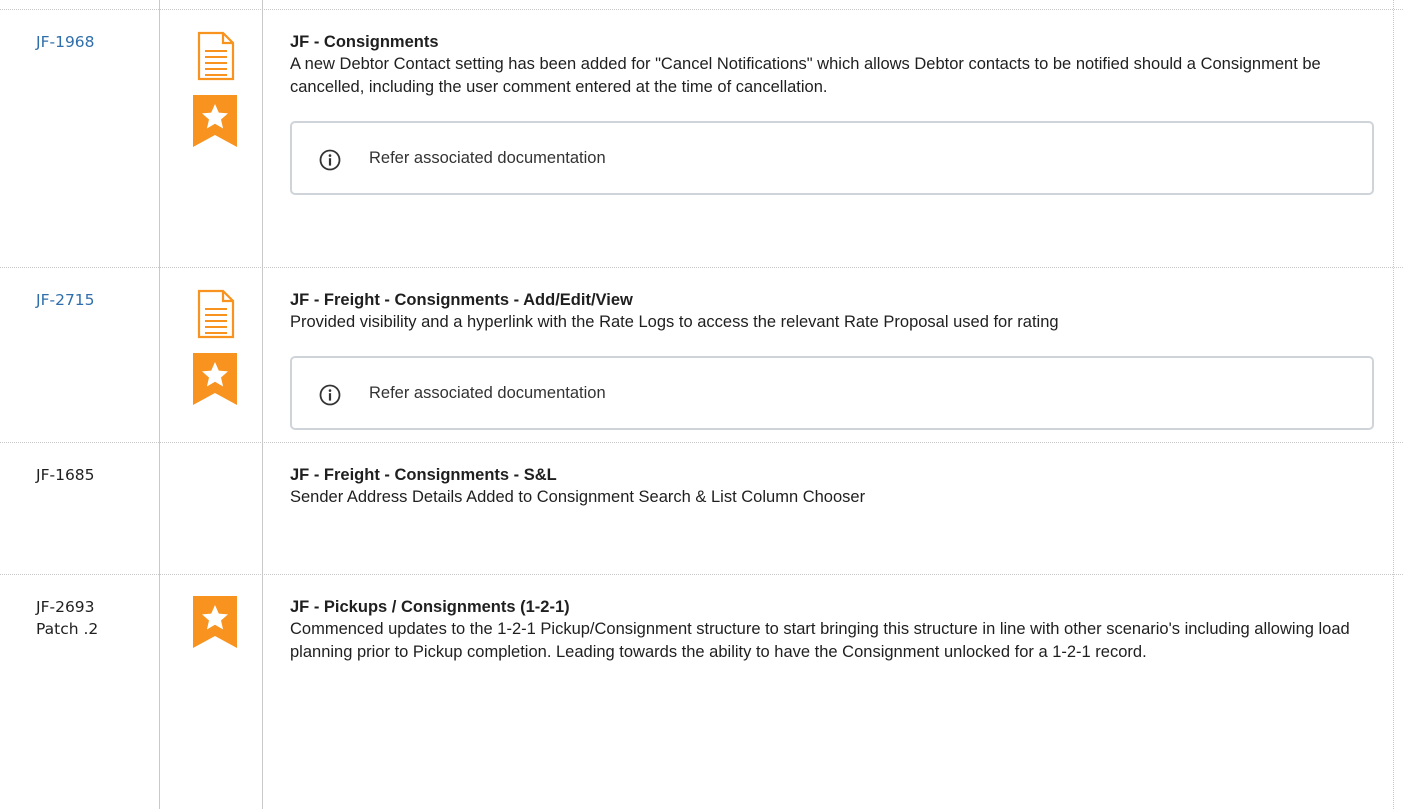 The height and width of the screenshot is (809, 1403). What do you see at coordinates (65, 607) in the screenshot?
I see `issue-key: JF-2693` at bounding box center [65, 607].